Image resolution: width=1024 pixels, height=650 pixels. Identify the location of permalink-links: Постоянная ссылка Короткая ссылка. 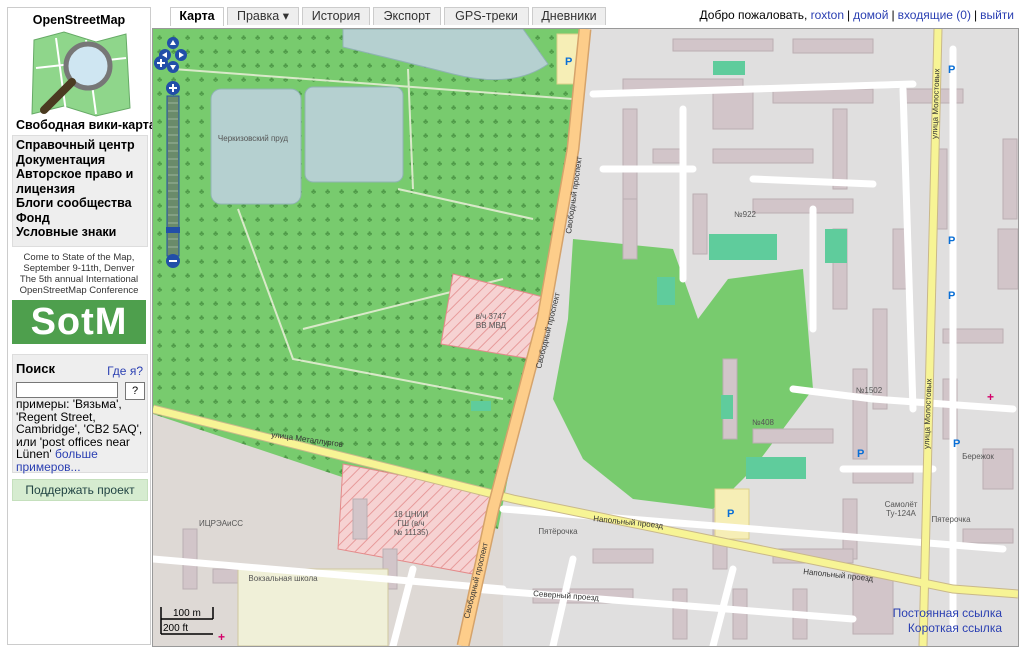
(947, 621).